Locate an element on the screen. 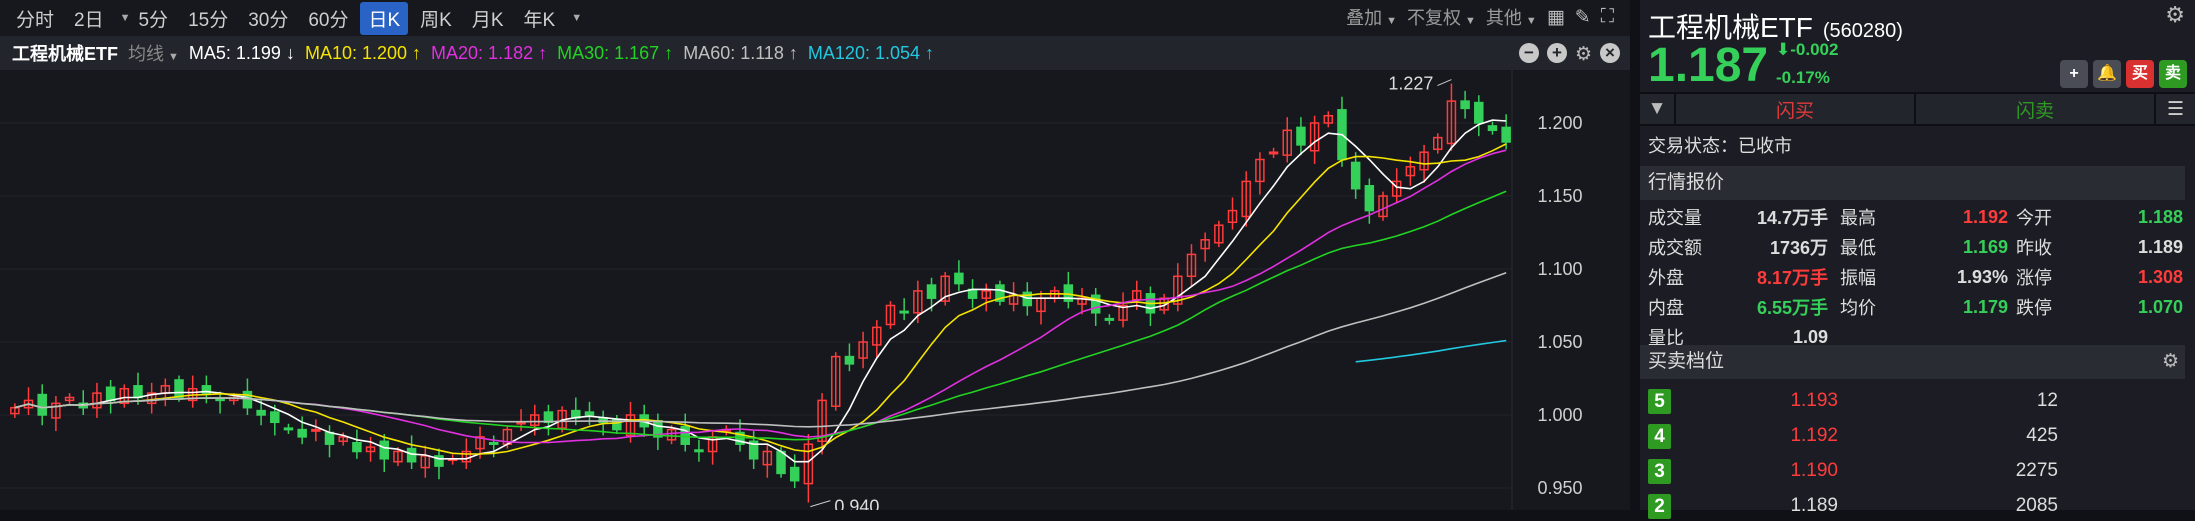  period-tab: 年K is located at coordinates (540, 18).